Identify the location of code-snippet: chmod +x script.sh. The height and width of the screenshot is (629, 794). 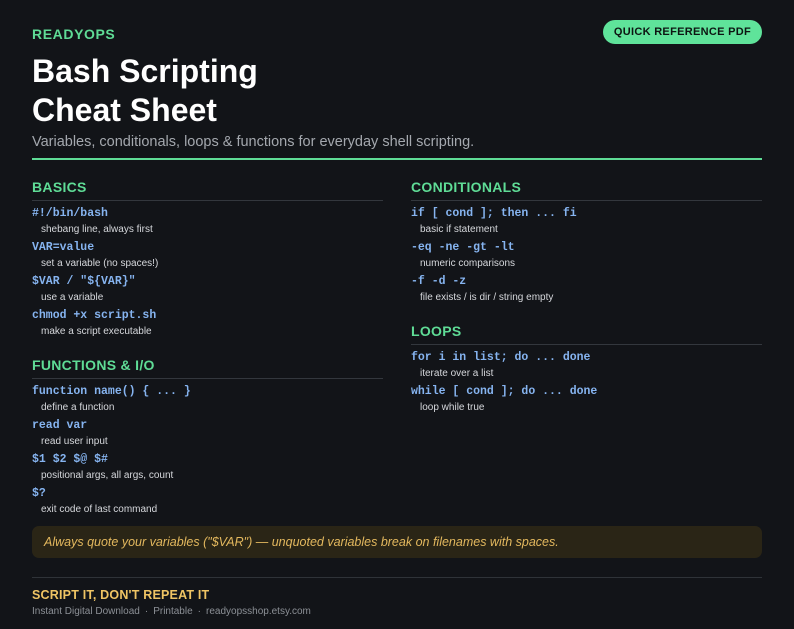
(94, 315).